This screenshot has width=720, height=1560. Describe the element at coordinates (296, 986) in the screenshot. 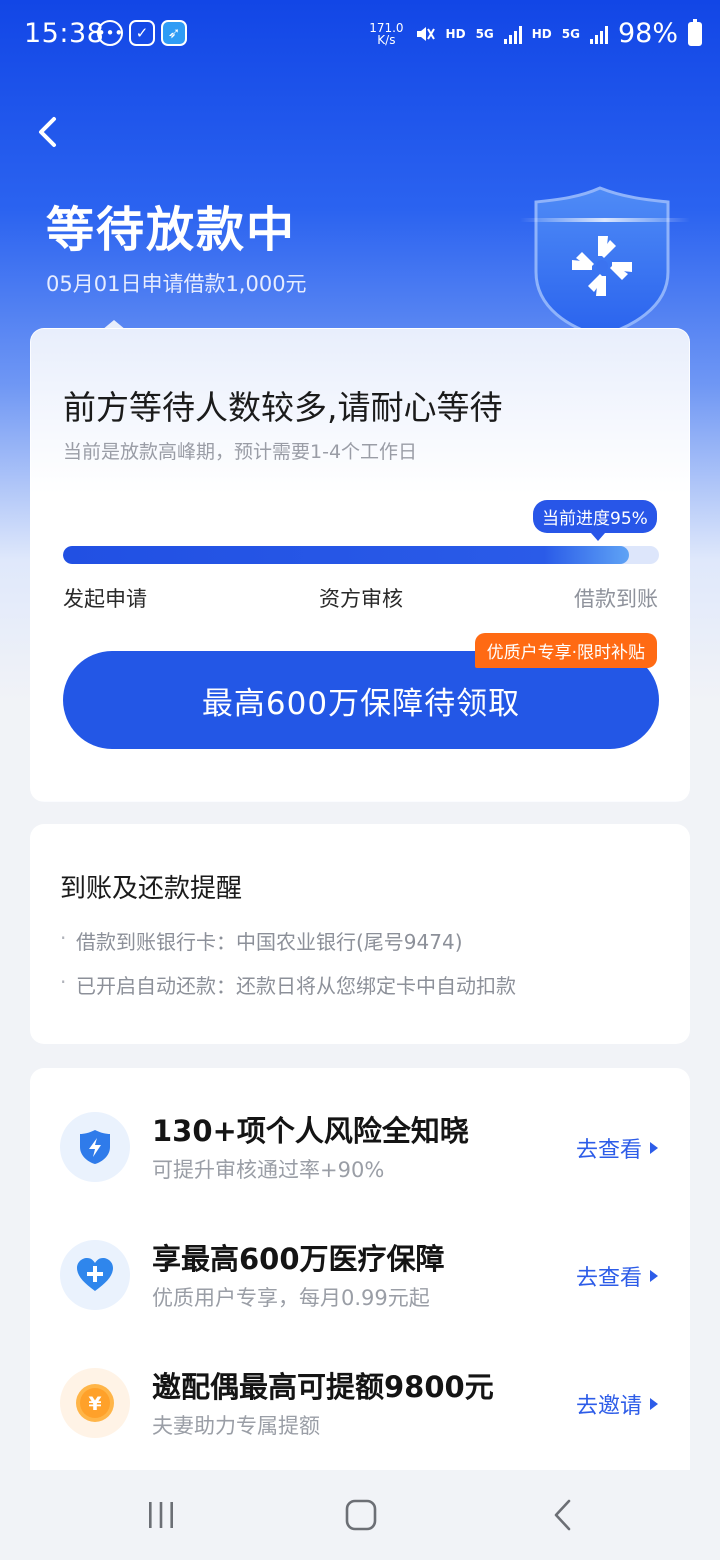

I see `reminder-item-text: 已开启自动还款：还款日将从您绑定卡中自动扣款` at that location.